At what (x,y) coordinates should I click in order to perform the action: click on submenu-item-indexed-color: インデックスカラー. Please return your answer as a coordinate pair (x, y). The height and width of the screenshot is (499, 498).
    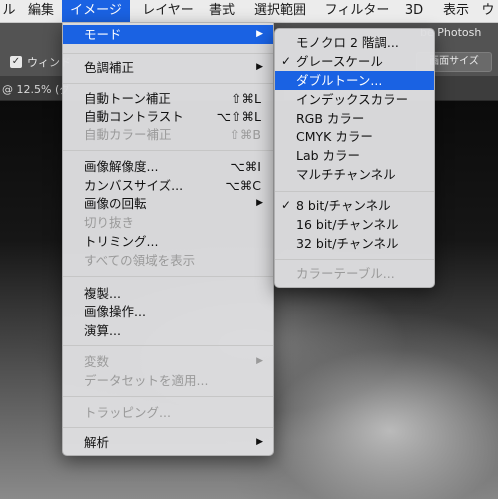
    Looking at the image, I should click on (354, 99).